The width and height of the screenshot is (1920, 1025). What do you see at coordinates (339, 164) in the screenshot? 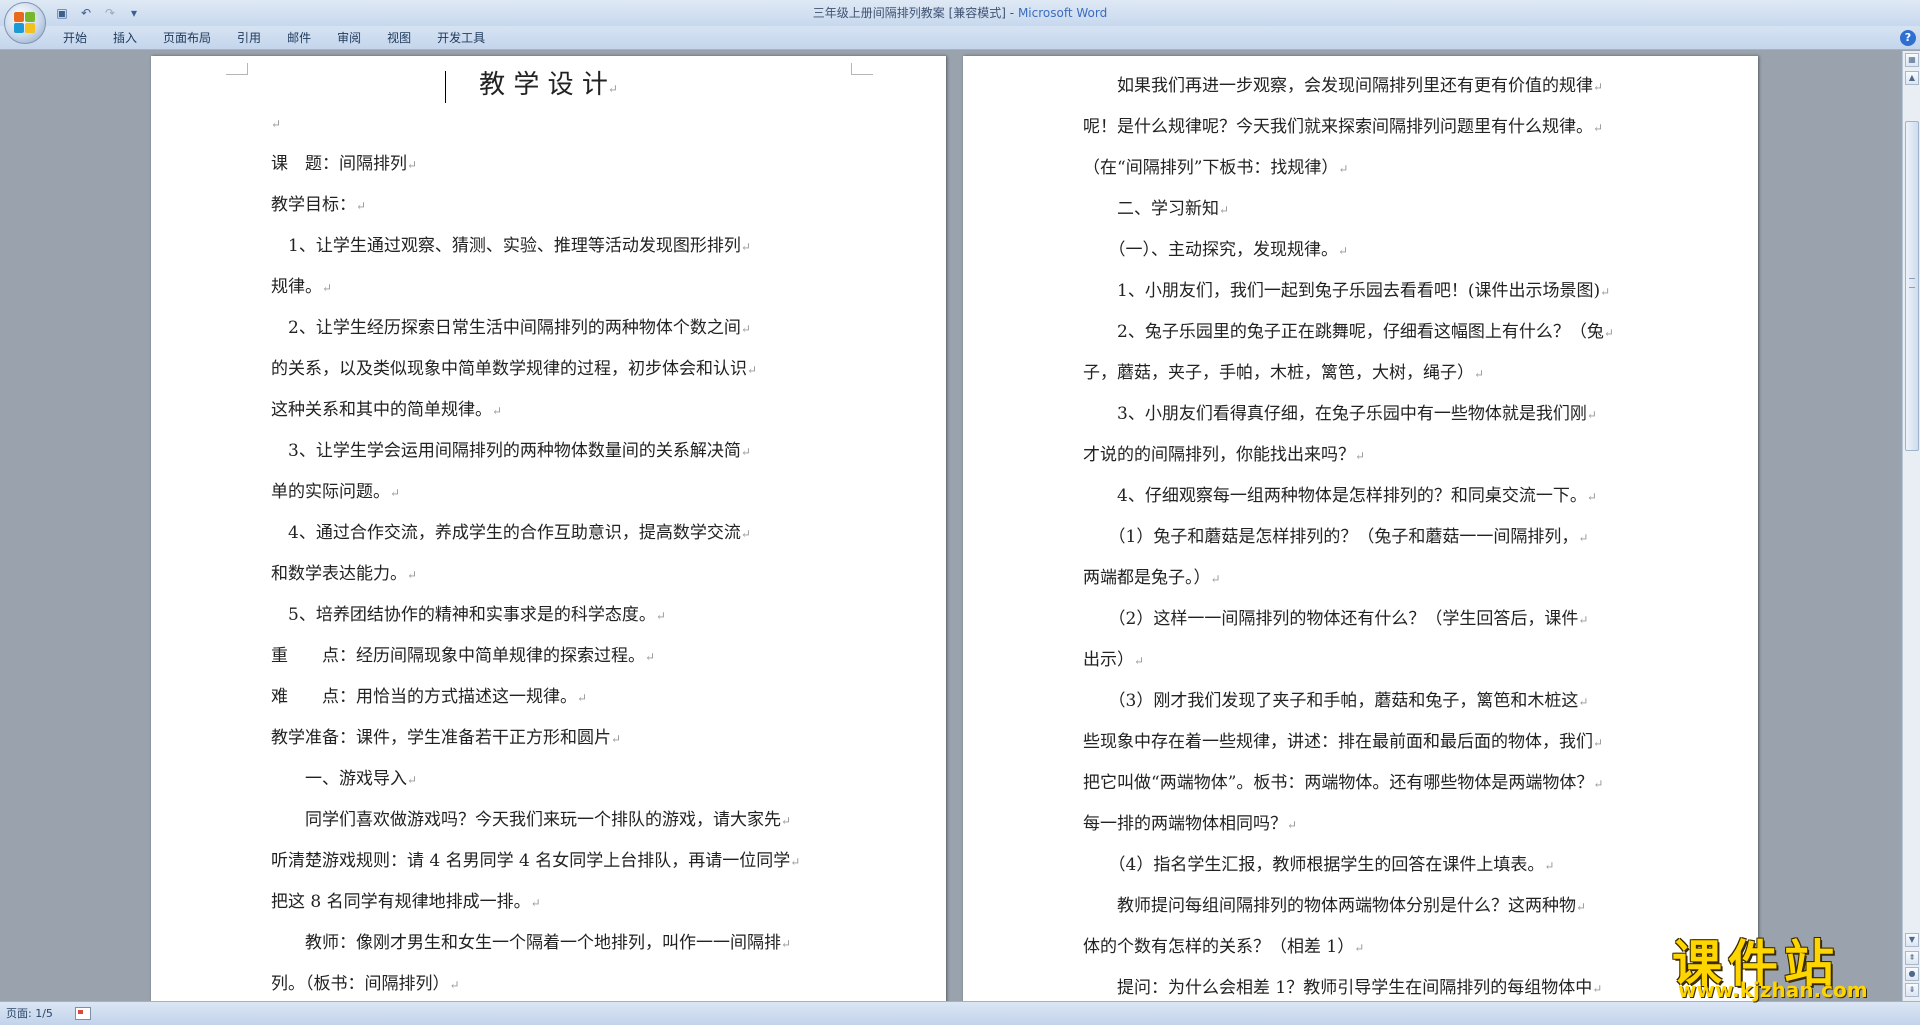
I see `line-text: 课 题：间隔排列` at bounding box center [339, 164].